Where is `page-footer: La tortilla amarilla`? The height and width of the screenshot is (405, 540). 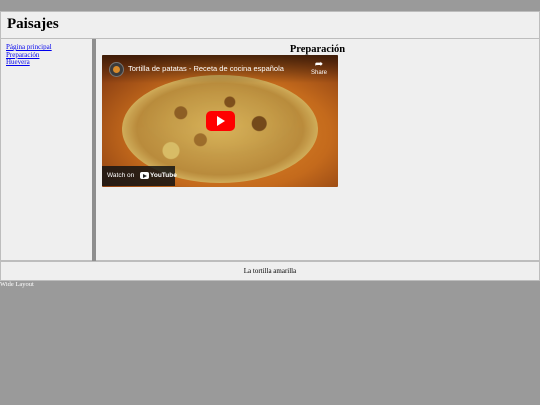
page-footer: La tortilla amarilla is located at coordinates (270, 271).